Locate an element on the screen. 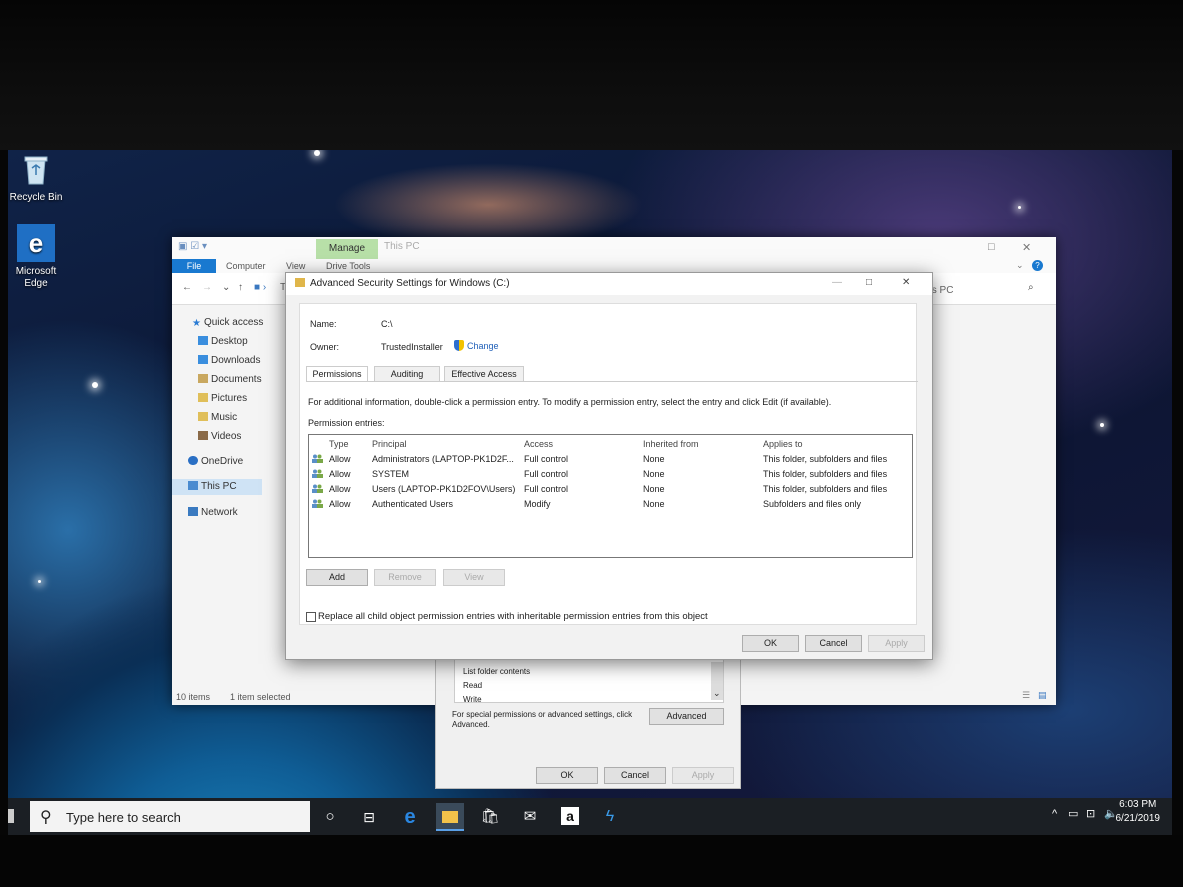 The width and height of the screenshot is (1183, 887). clock: 6:03 PM 6/21/2019 is located at coordinates (1138, 812).